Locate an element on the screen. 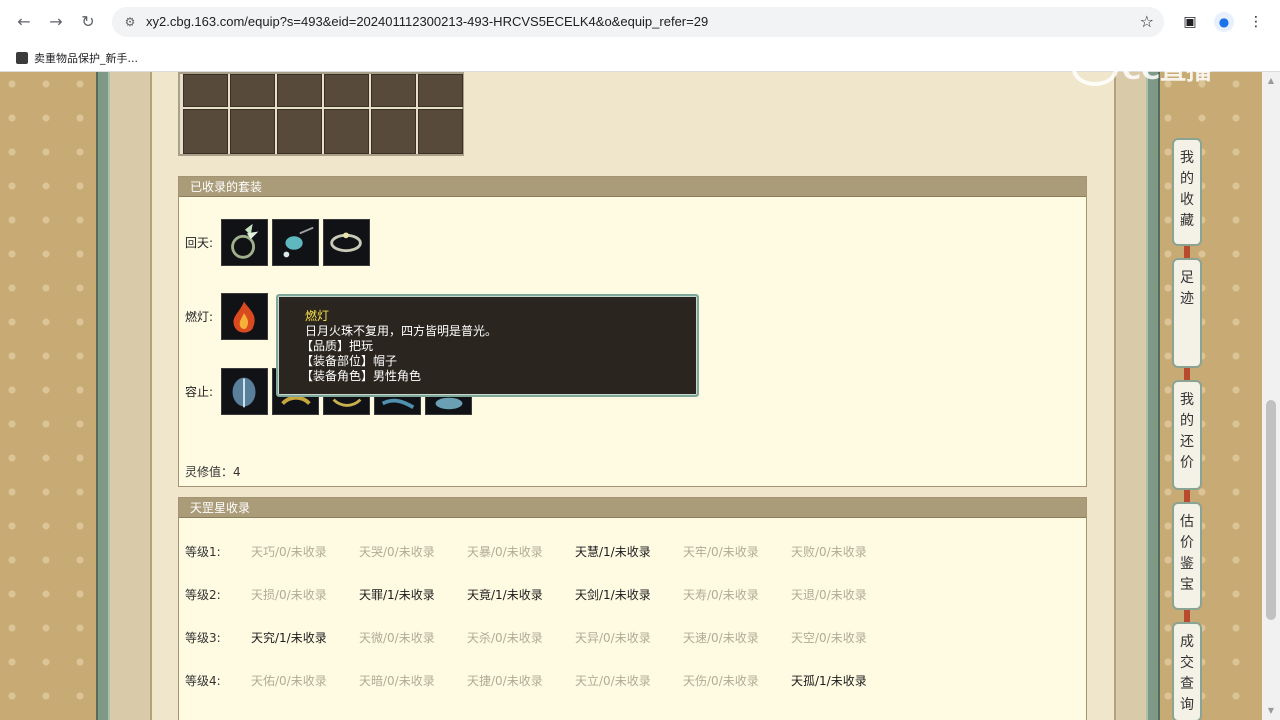 The height and width of the screenshot is (720, 1280). star-cell: 天微/0/未收录 is located at coordinates (397, 637).